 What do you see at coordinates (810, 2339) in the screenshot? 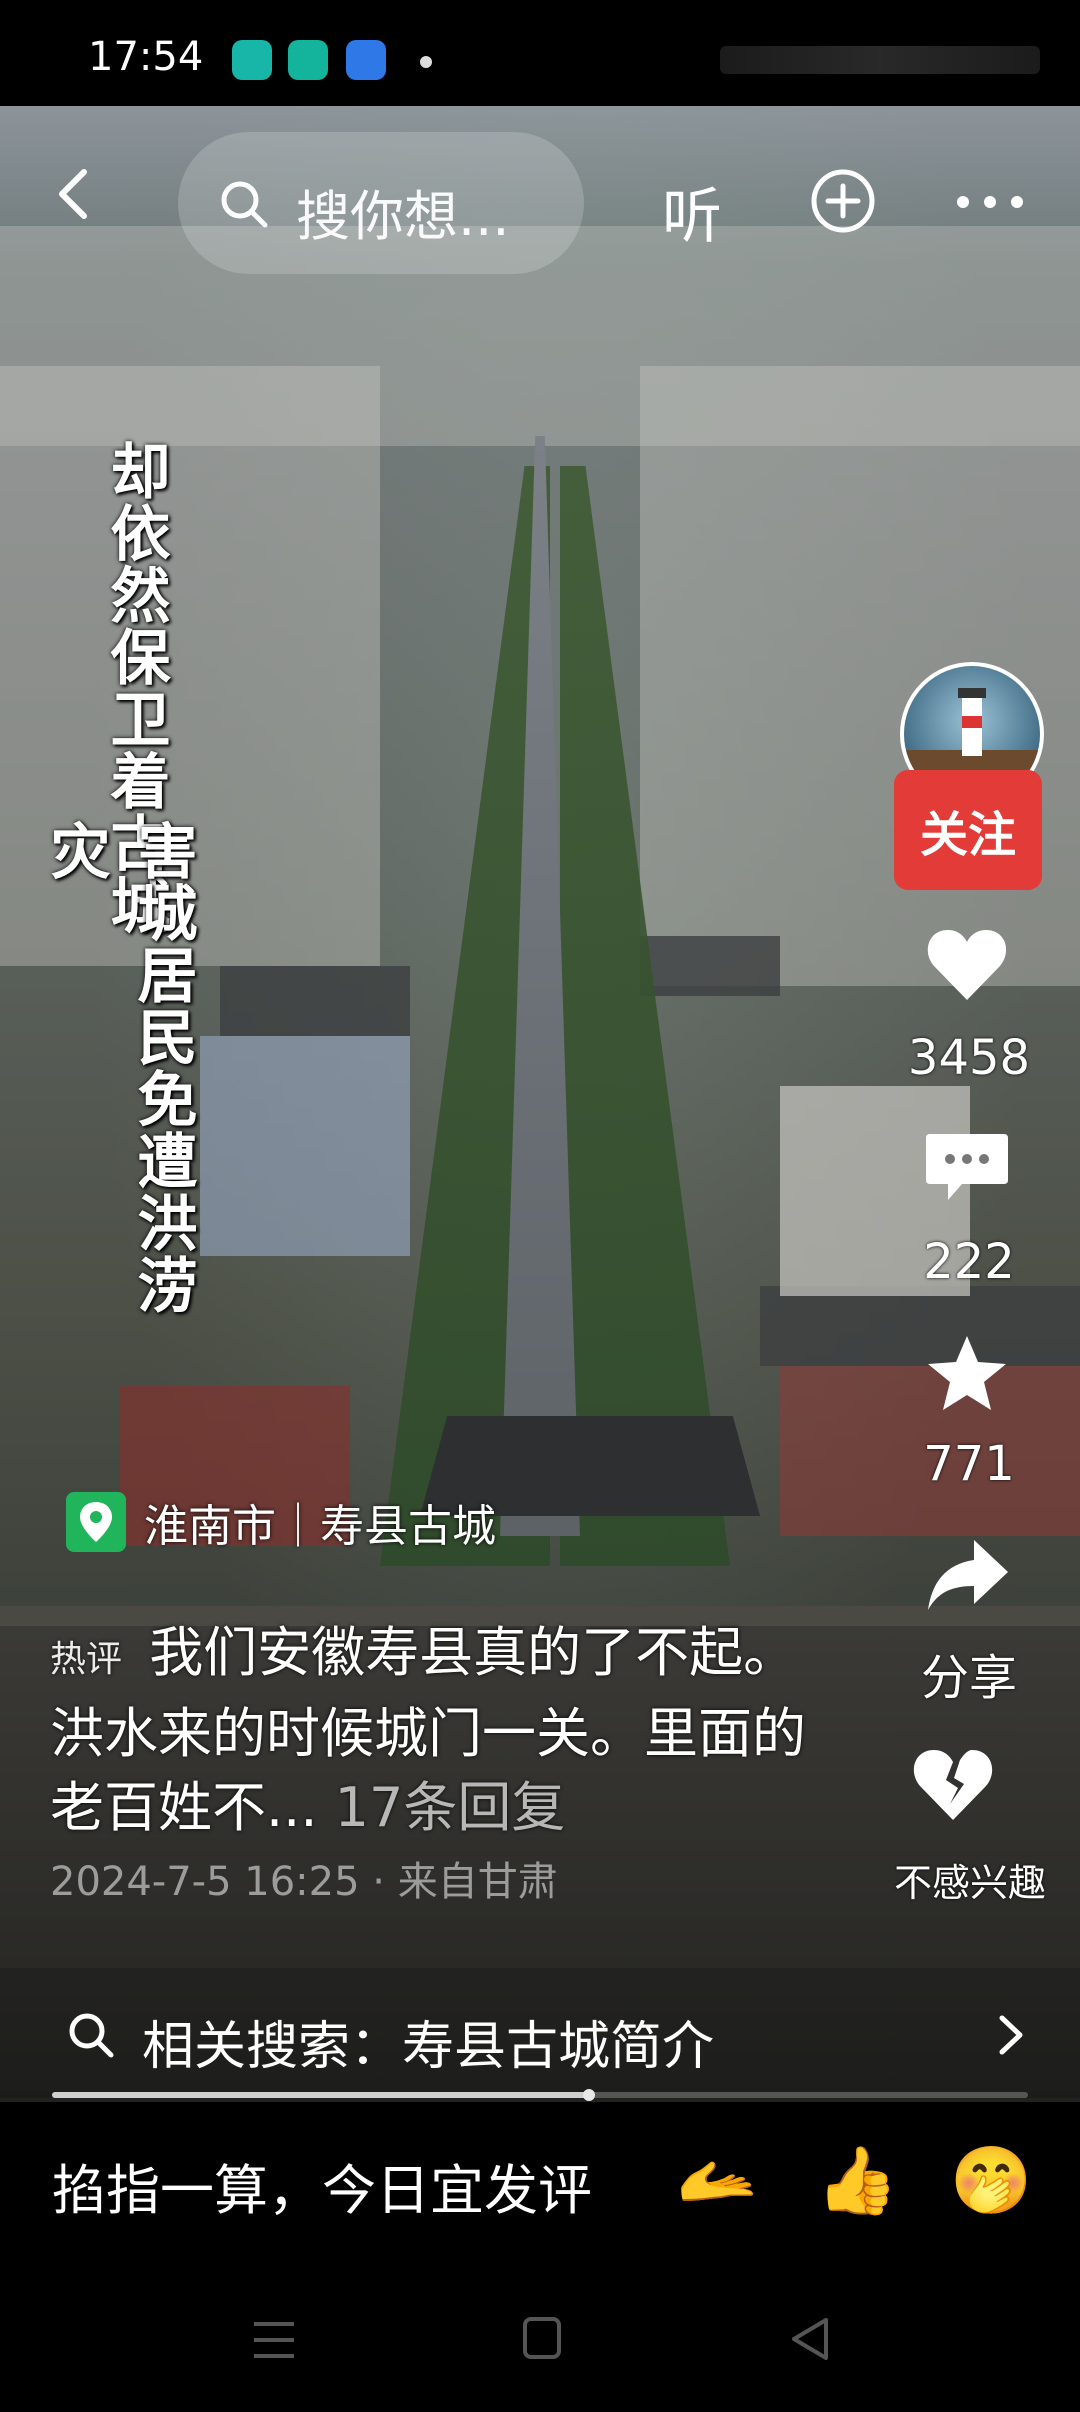
I see `back-triangle-icon` at bounding box center [810, 2339].